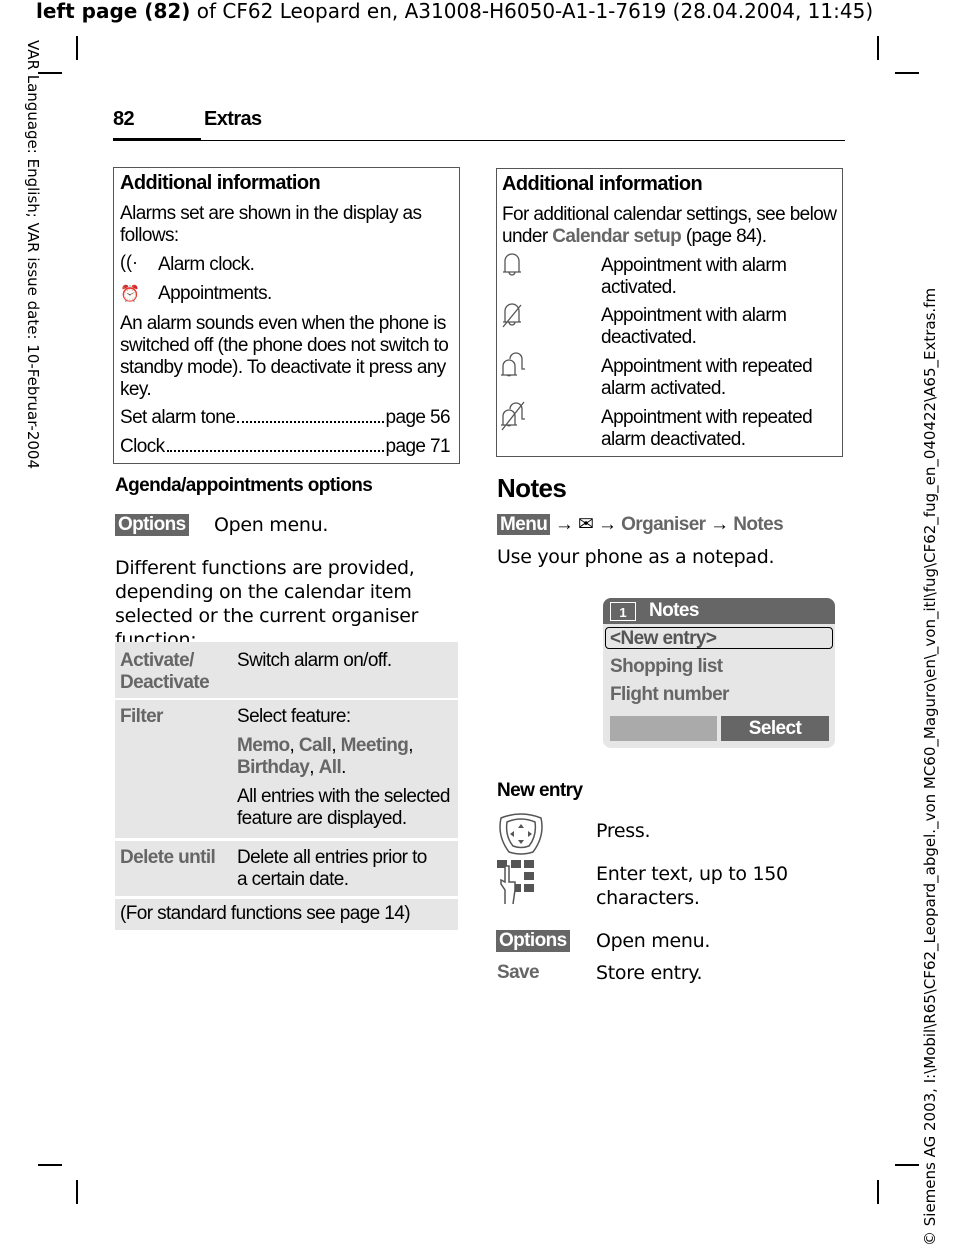  I want to click on new-entry-heading: New entry, so click(540, 790).